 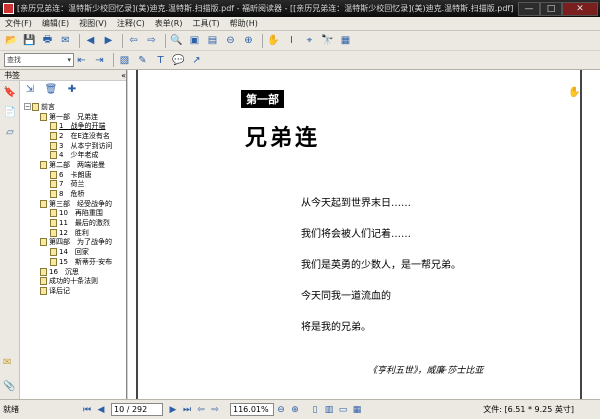 I want to click on tree-item: 15 斯蒂芬·安布, so click(x=74, y=262).